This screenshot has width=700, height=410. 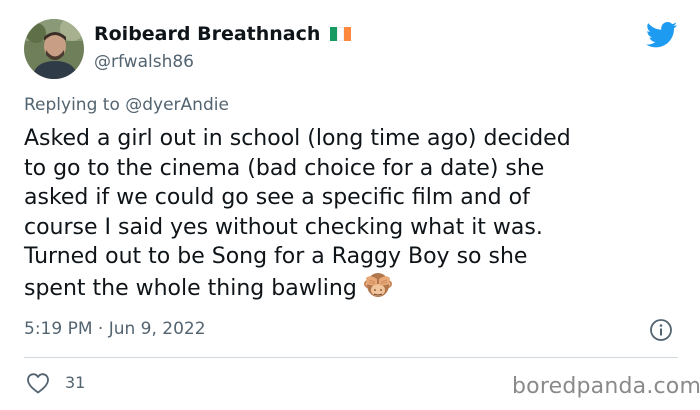 What do you see at coordinates (207, 34) in the screenshot?
I see `display-name-text: Roibeard Breathnach` at bounding box center [207, 34].